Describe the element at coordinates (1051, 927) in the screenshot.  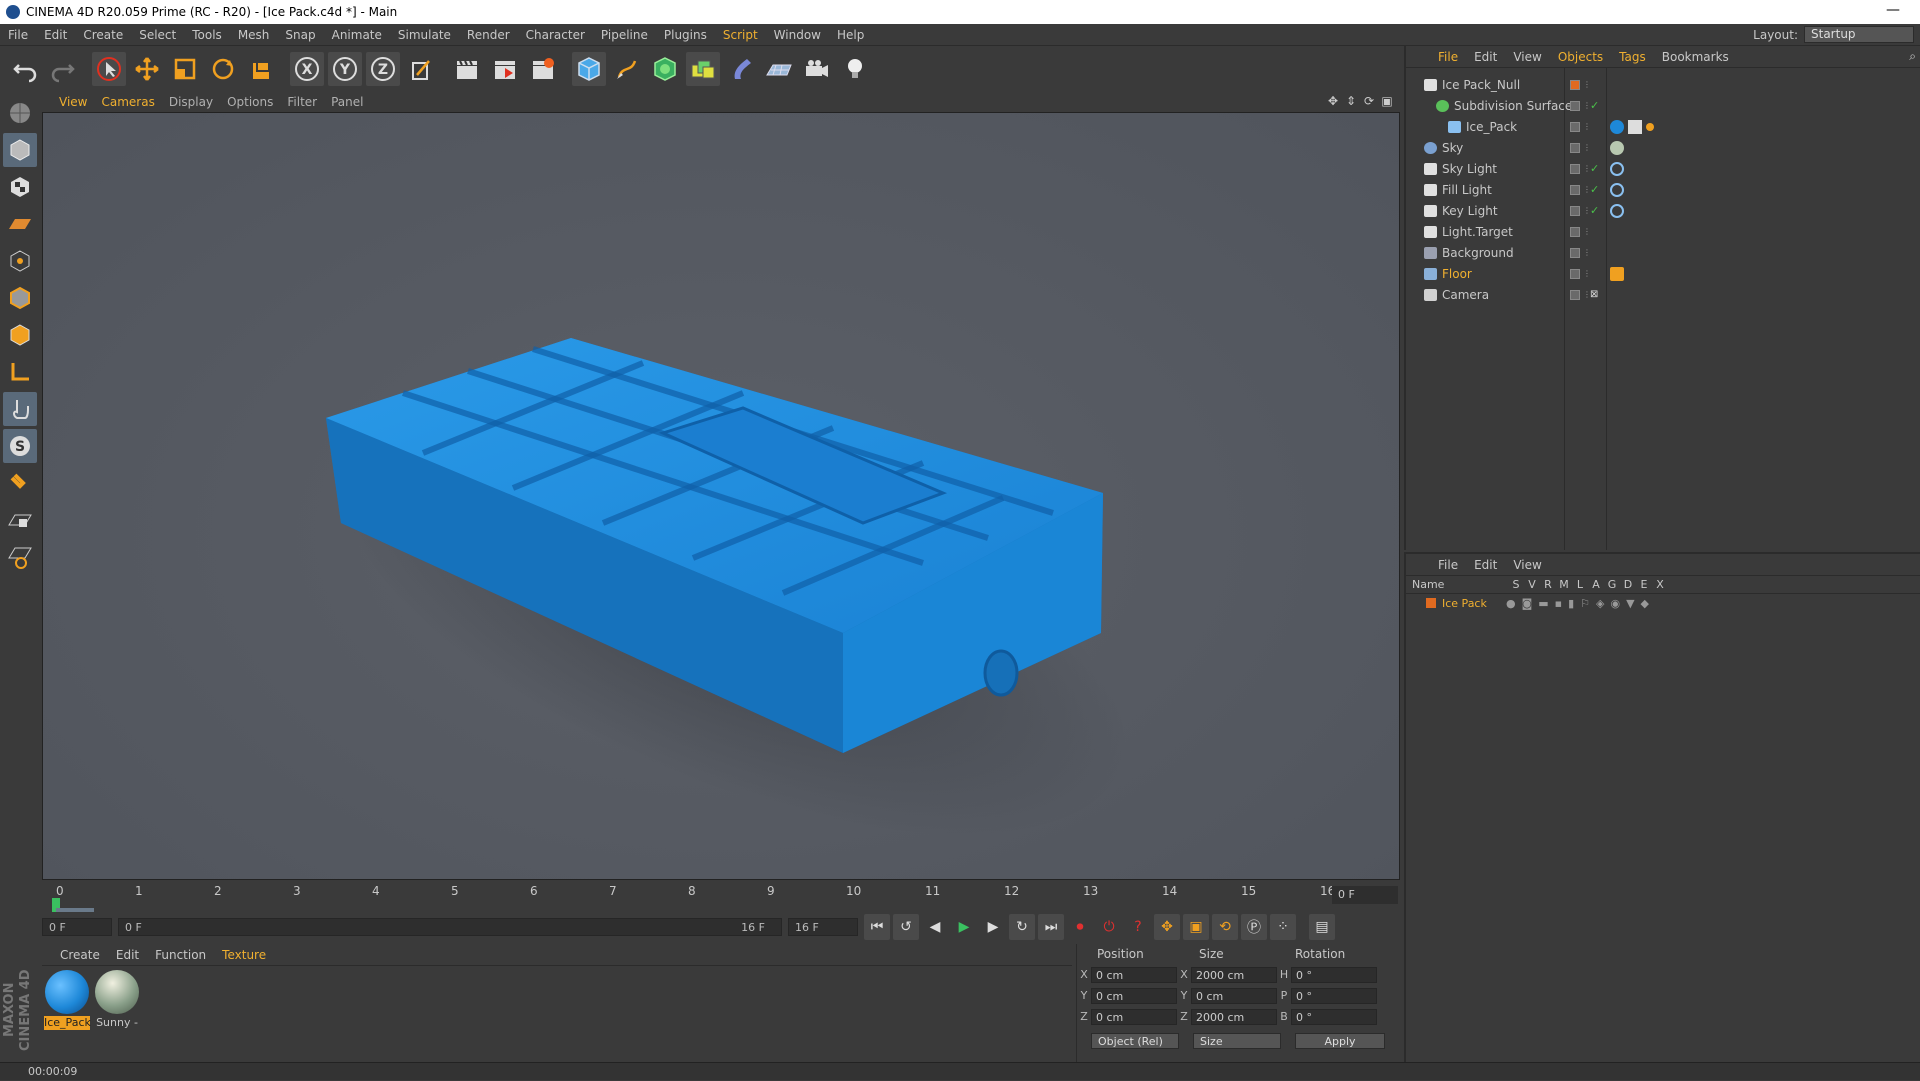
I see `go-to-end-button: ⏭` at that location.